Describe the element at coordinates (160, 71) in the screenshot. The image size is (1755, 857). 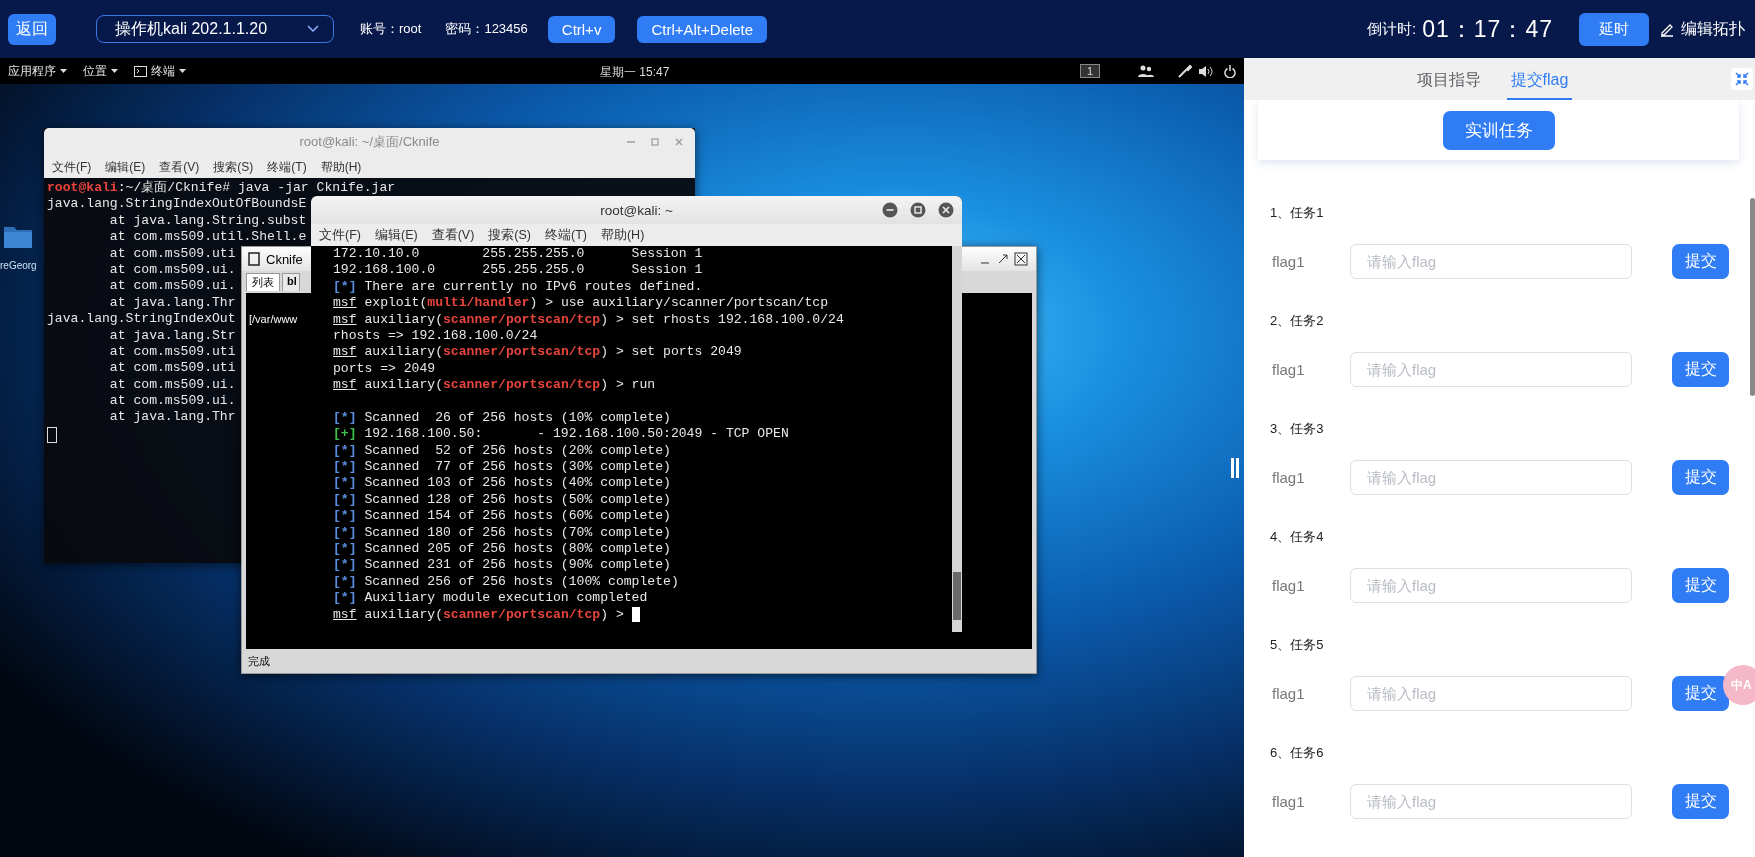
I see `panel-menu: 终端` at that location.